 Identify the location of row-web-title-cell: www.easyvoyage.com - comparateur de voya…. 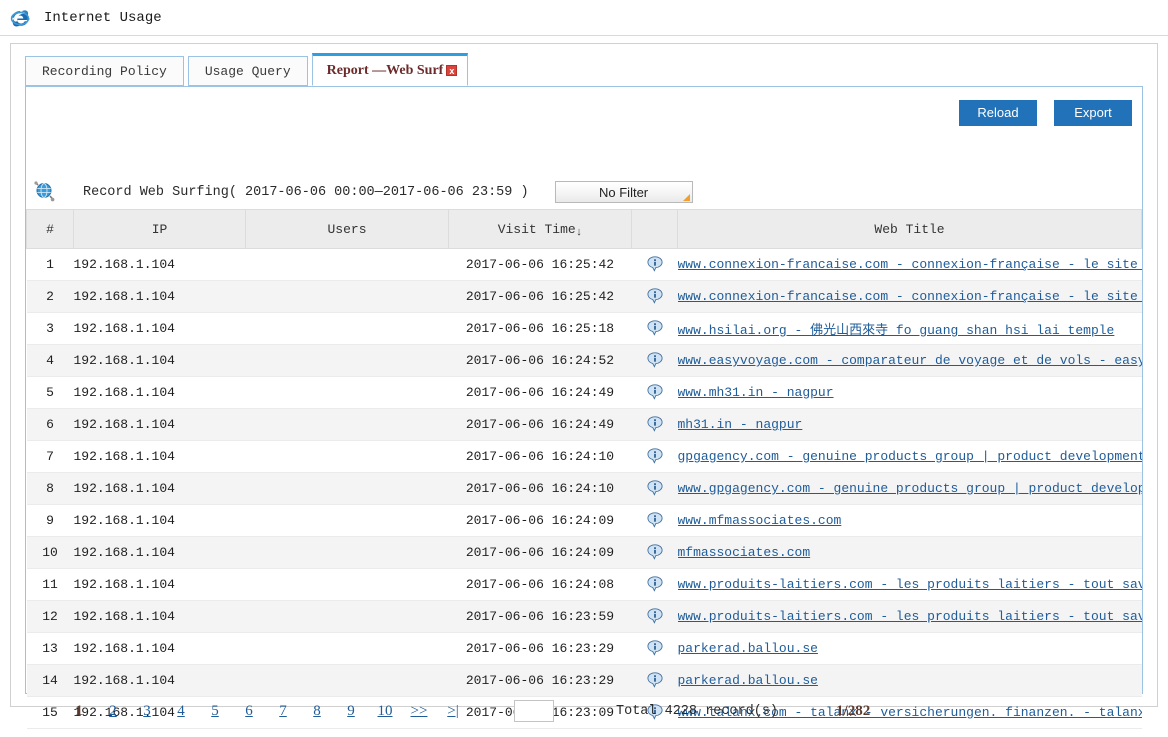
(909, 360).